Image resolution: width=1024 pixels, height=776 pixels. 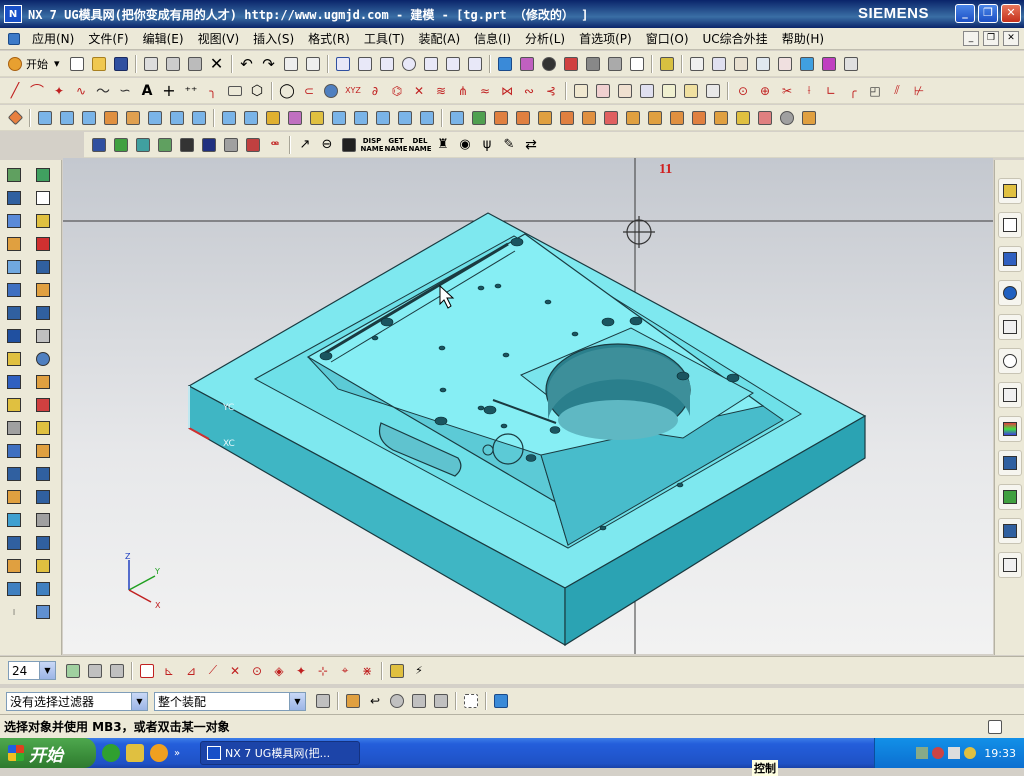 What do you see at coordinates (593, 64) in the screenshot?
I see `studio-render-icon` at bounding box center [593, 64].